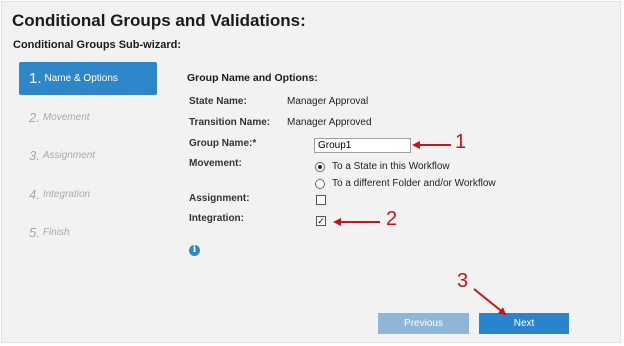 This screenshot has height=346, width=624. Describe the element at coordinates (420, 228) in the screenshot. I see `annotation-arrows` at that location.